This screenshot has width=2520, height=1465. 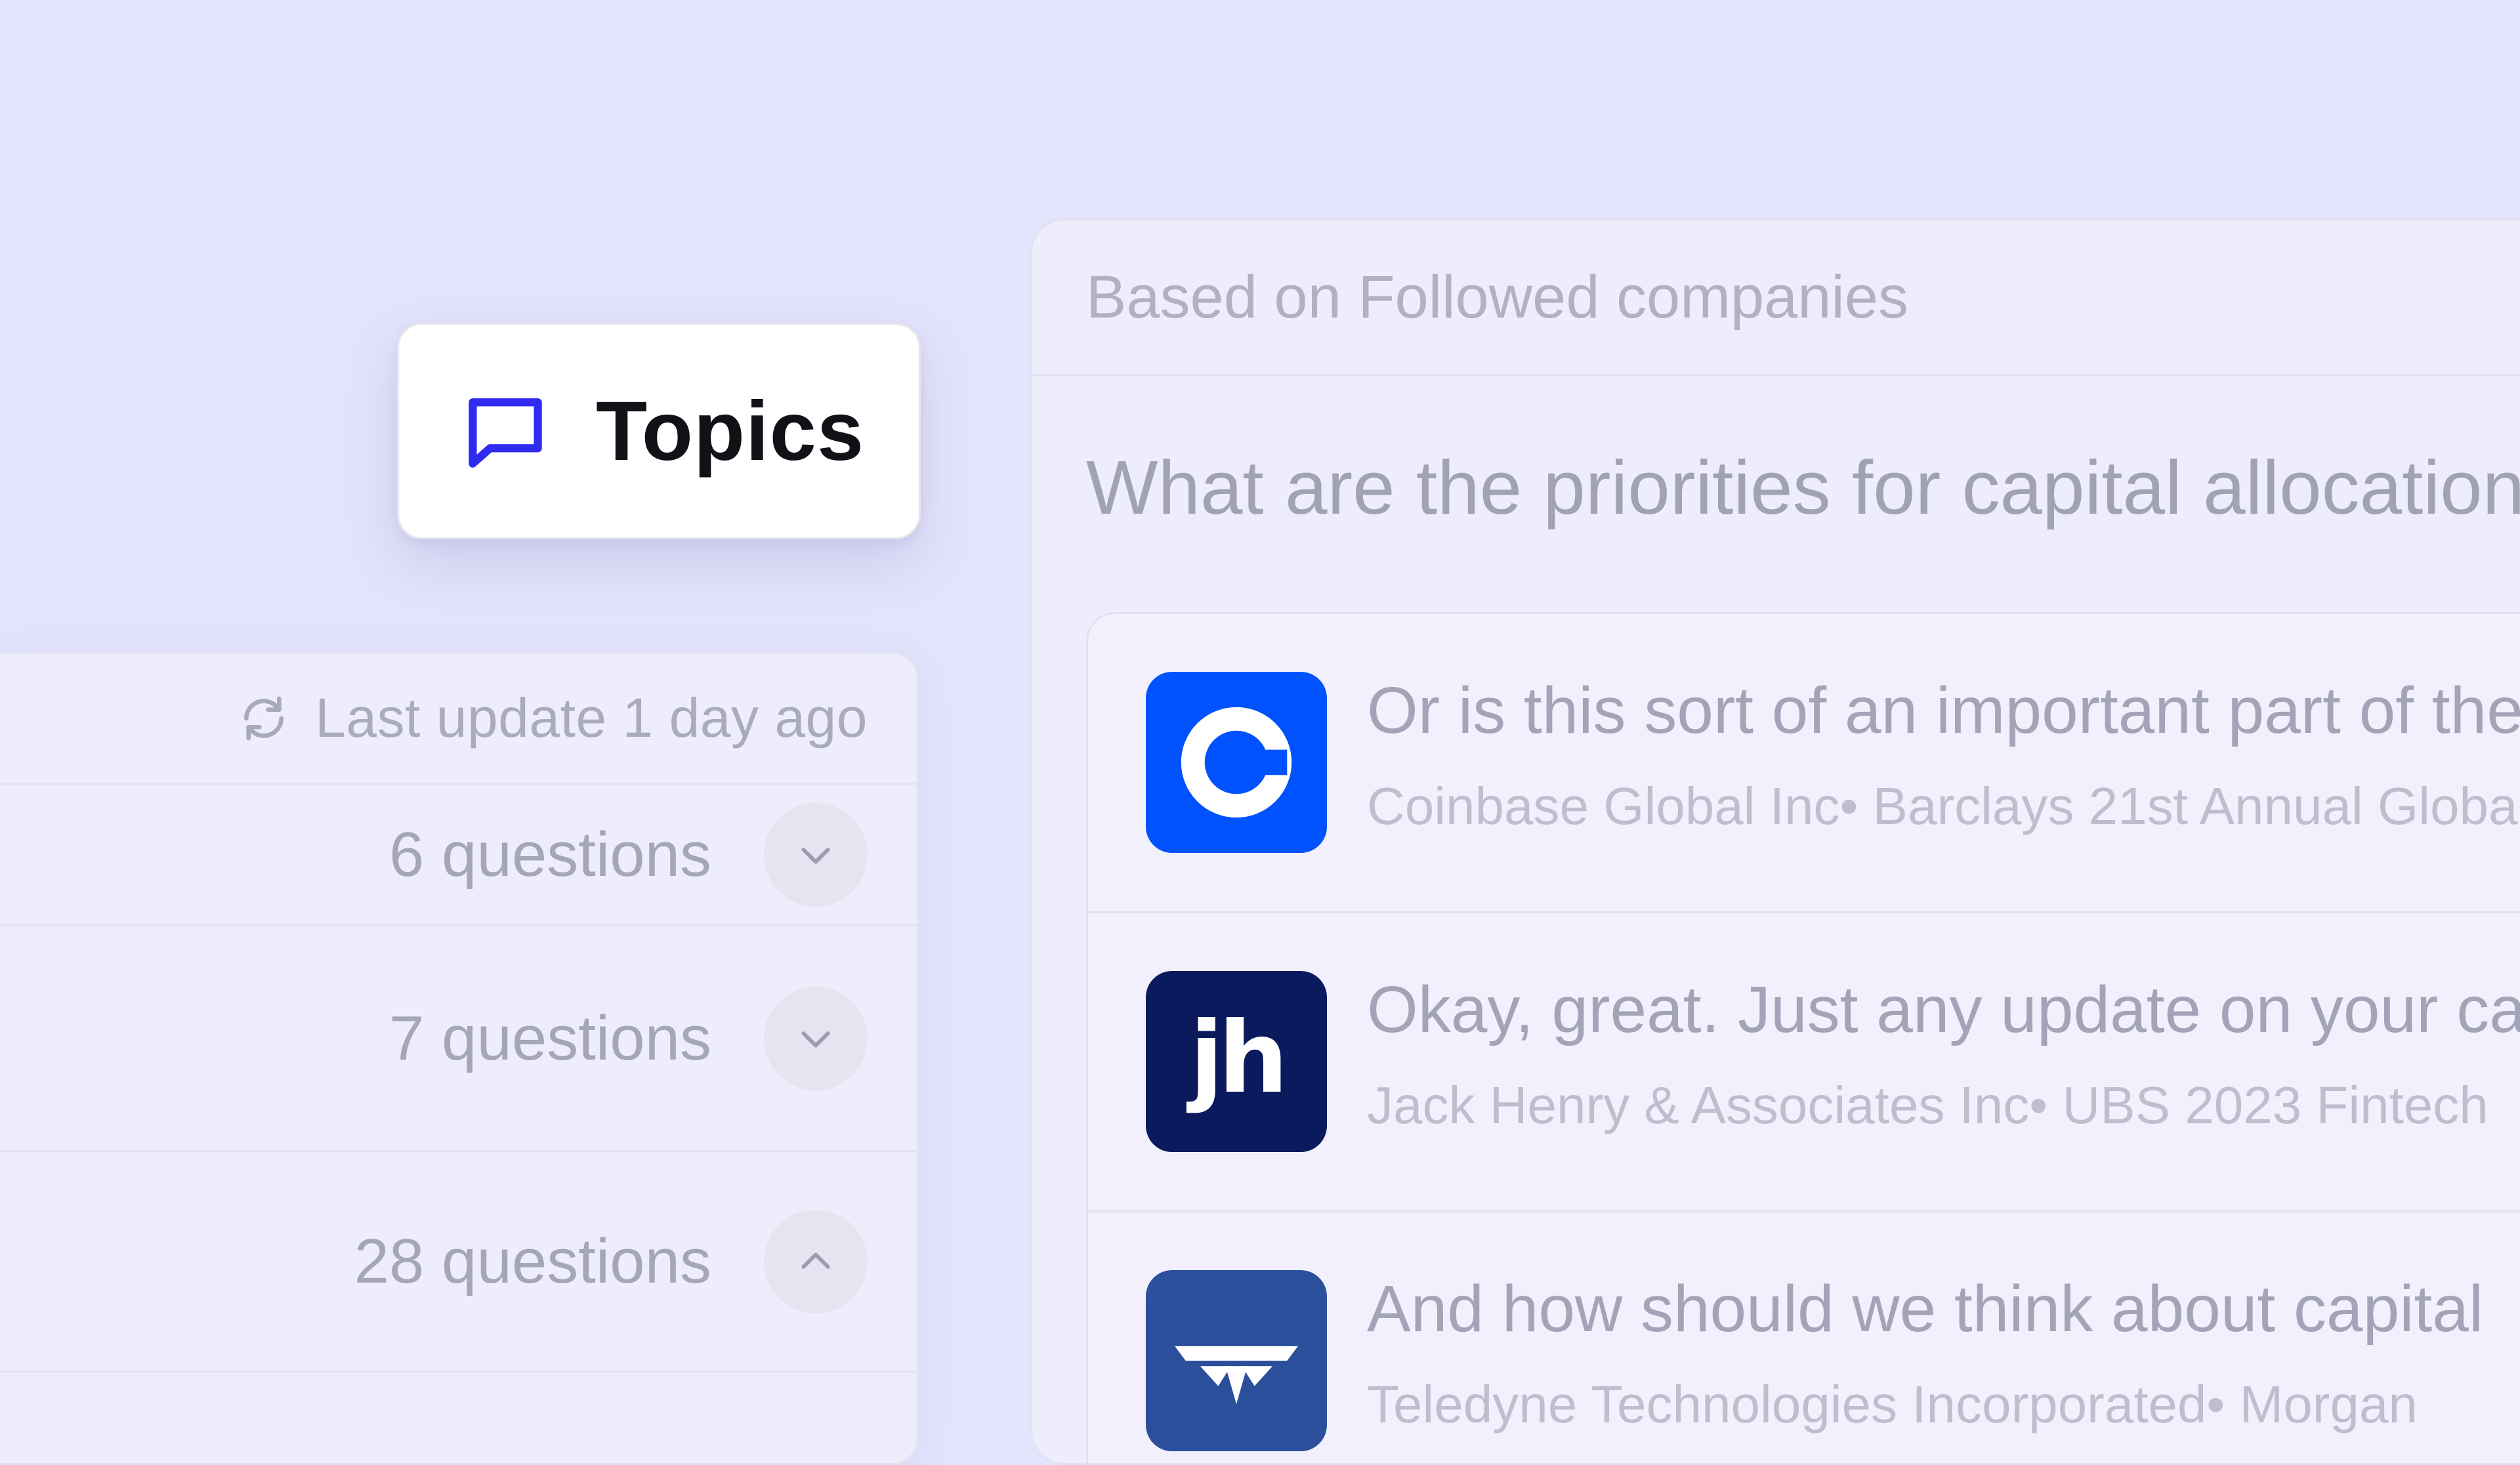 I want to click on topic-row: 6 questions, so click(x=458, y=855).